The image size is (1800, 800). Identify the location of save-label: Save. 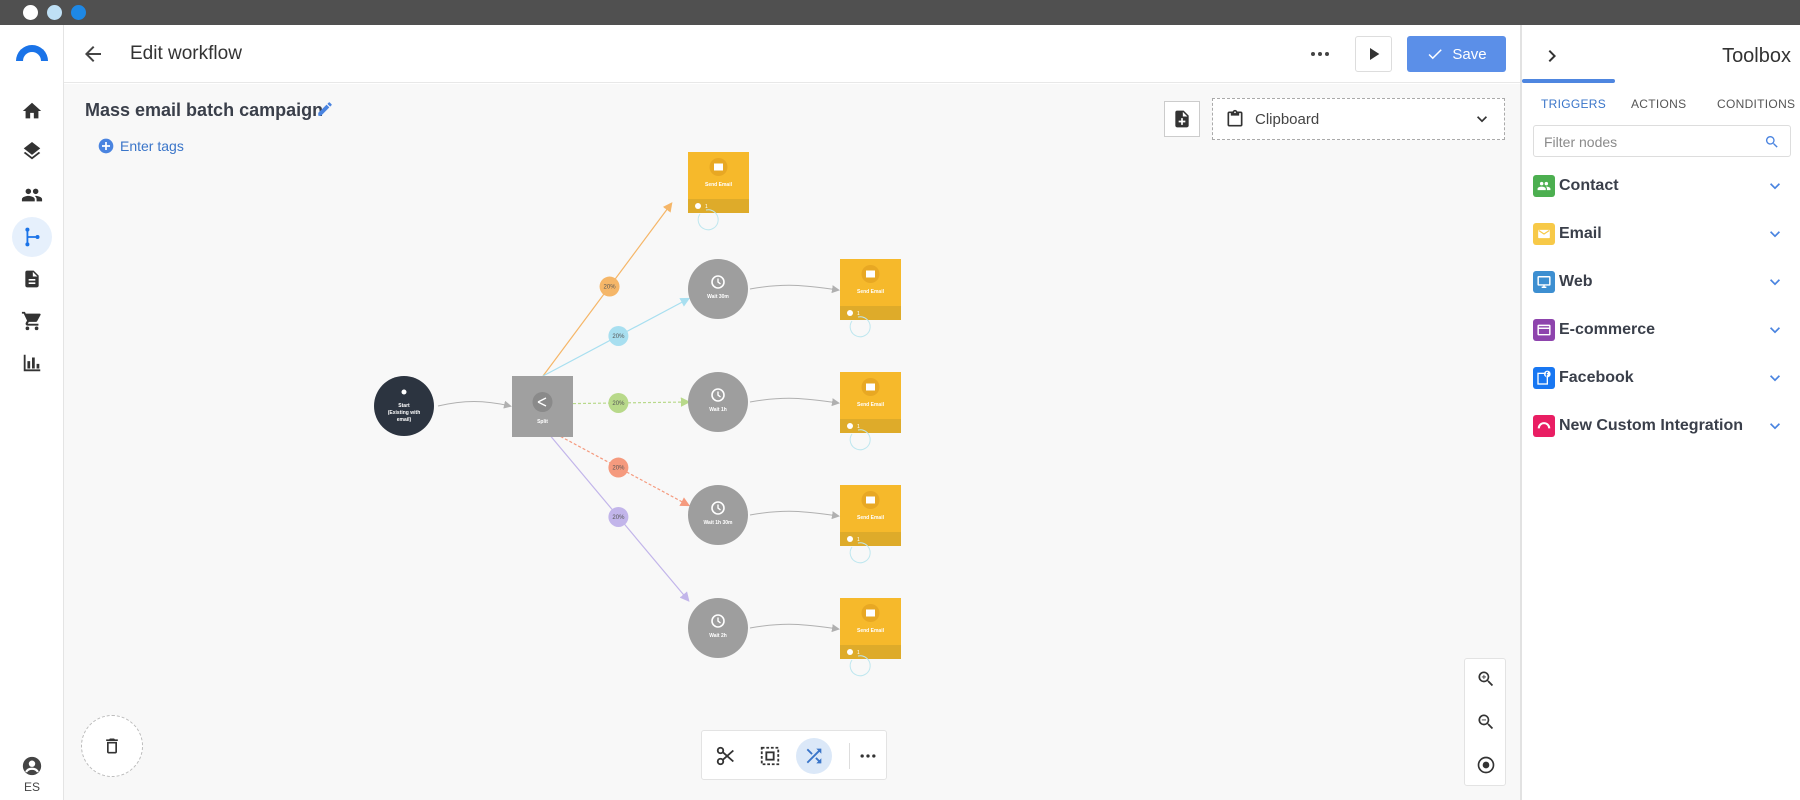
(1469, 54).